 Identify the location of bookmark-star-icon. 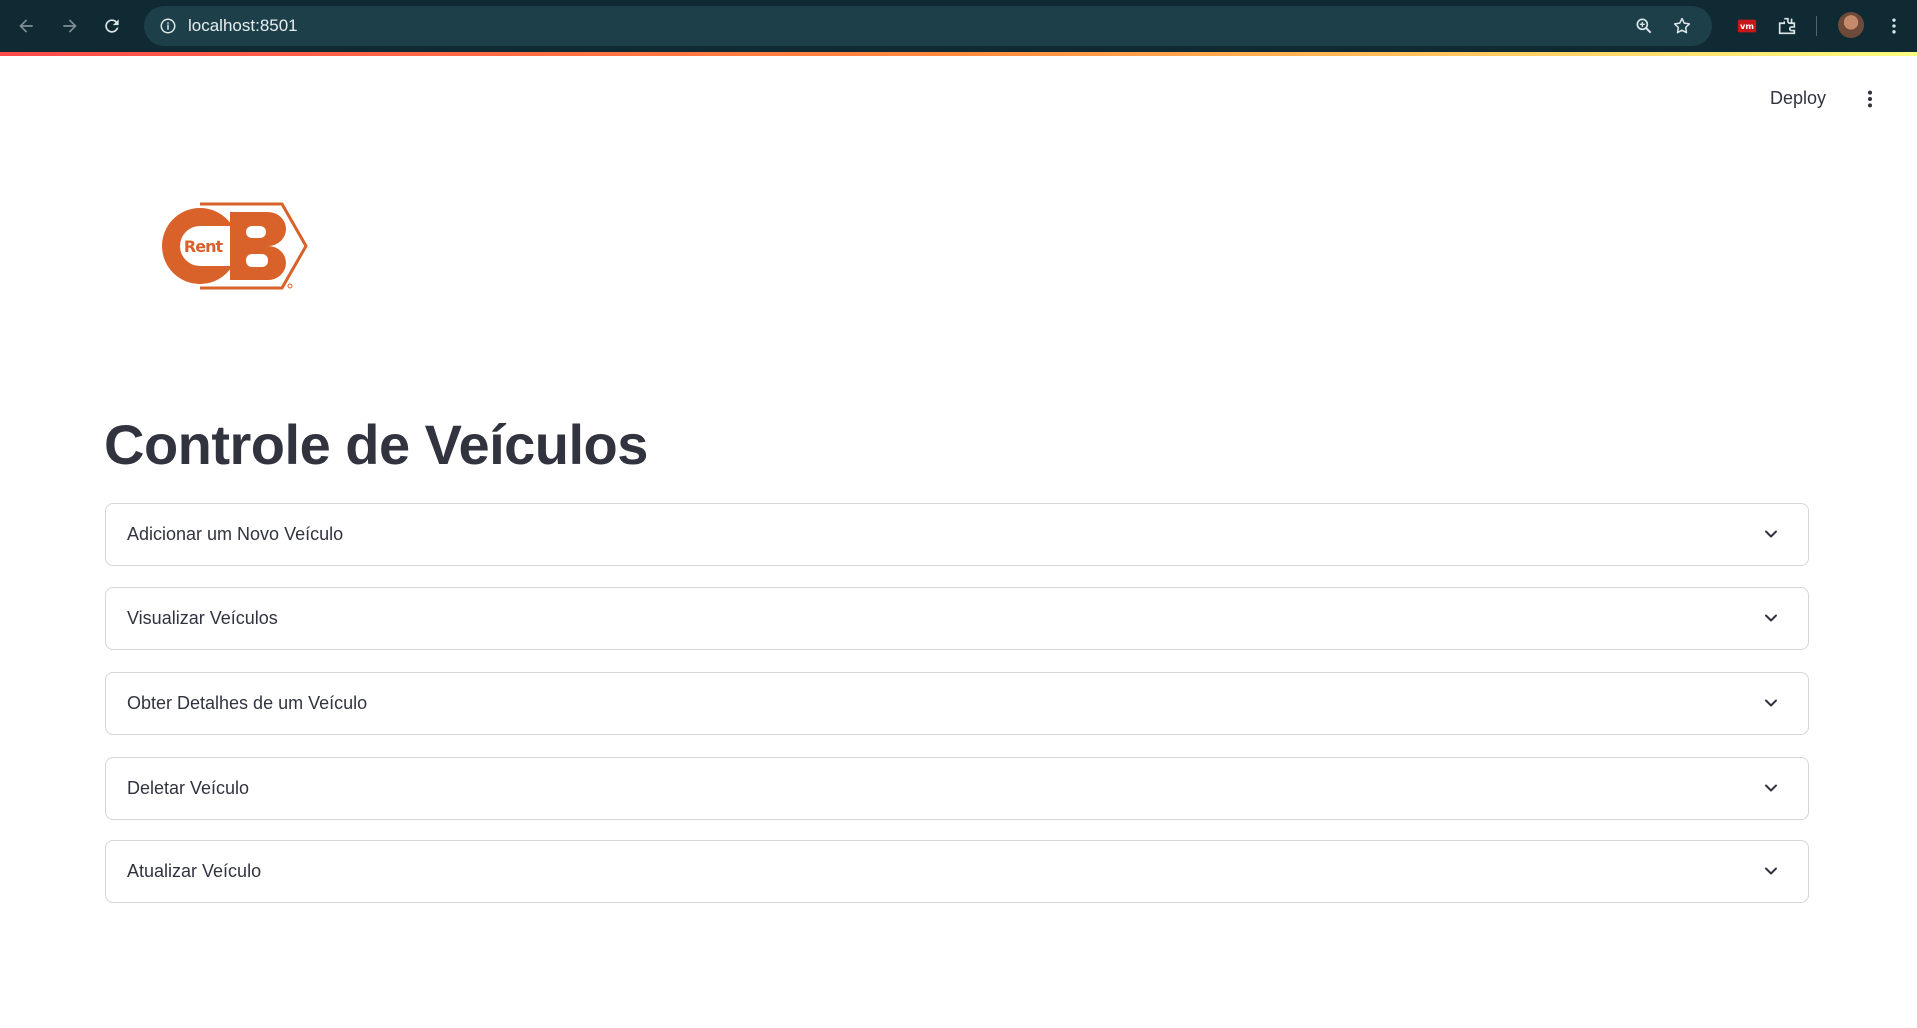
(1682, 26).